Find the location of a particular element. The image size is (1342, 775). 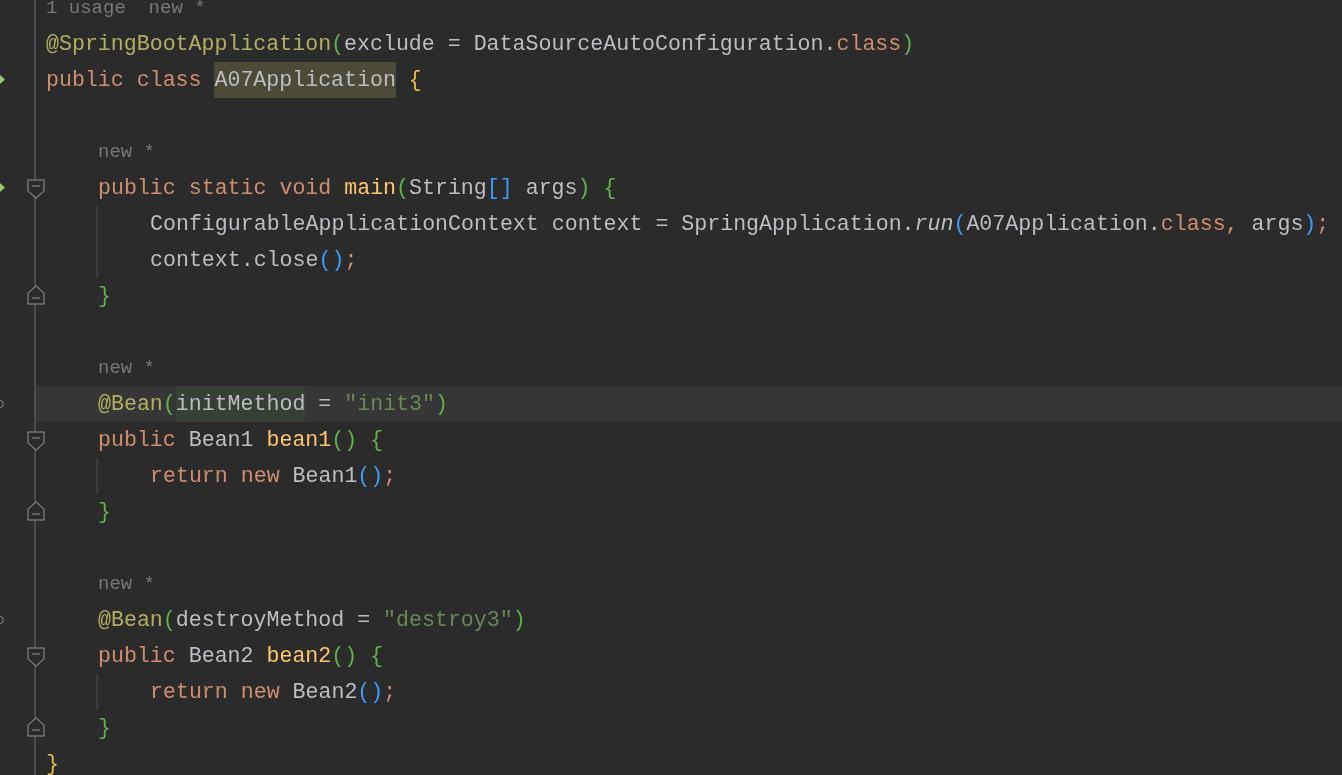

code-line: public Bean2 bean2() { is located at coordinates (241, 656).